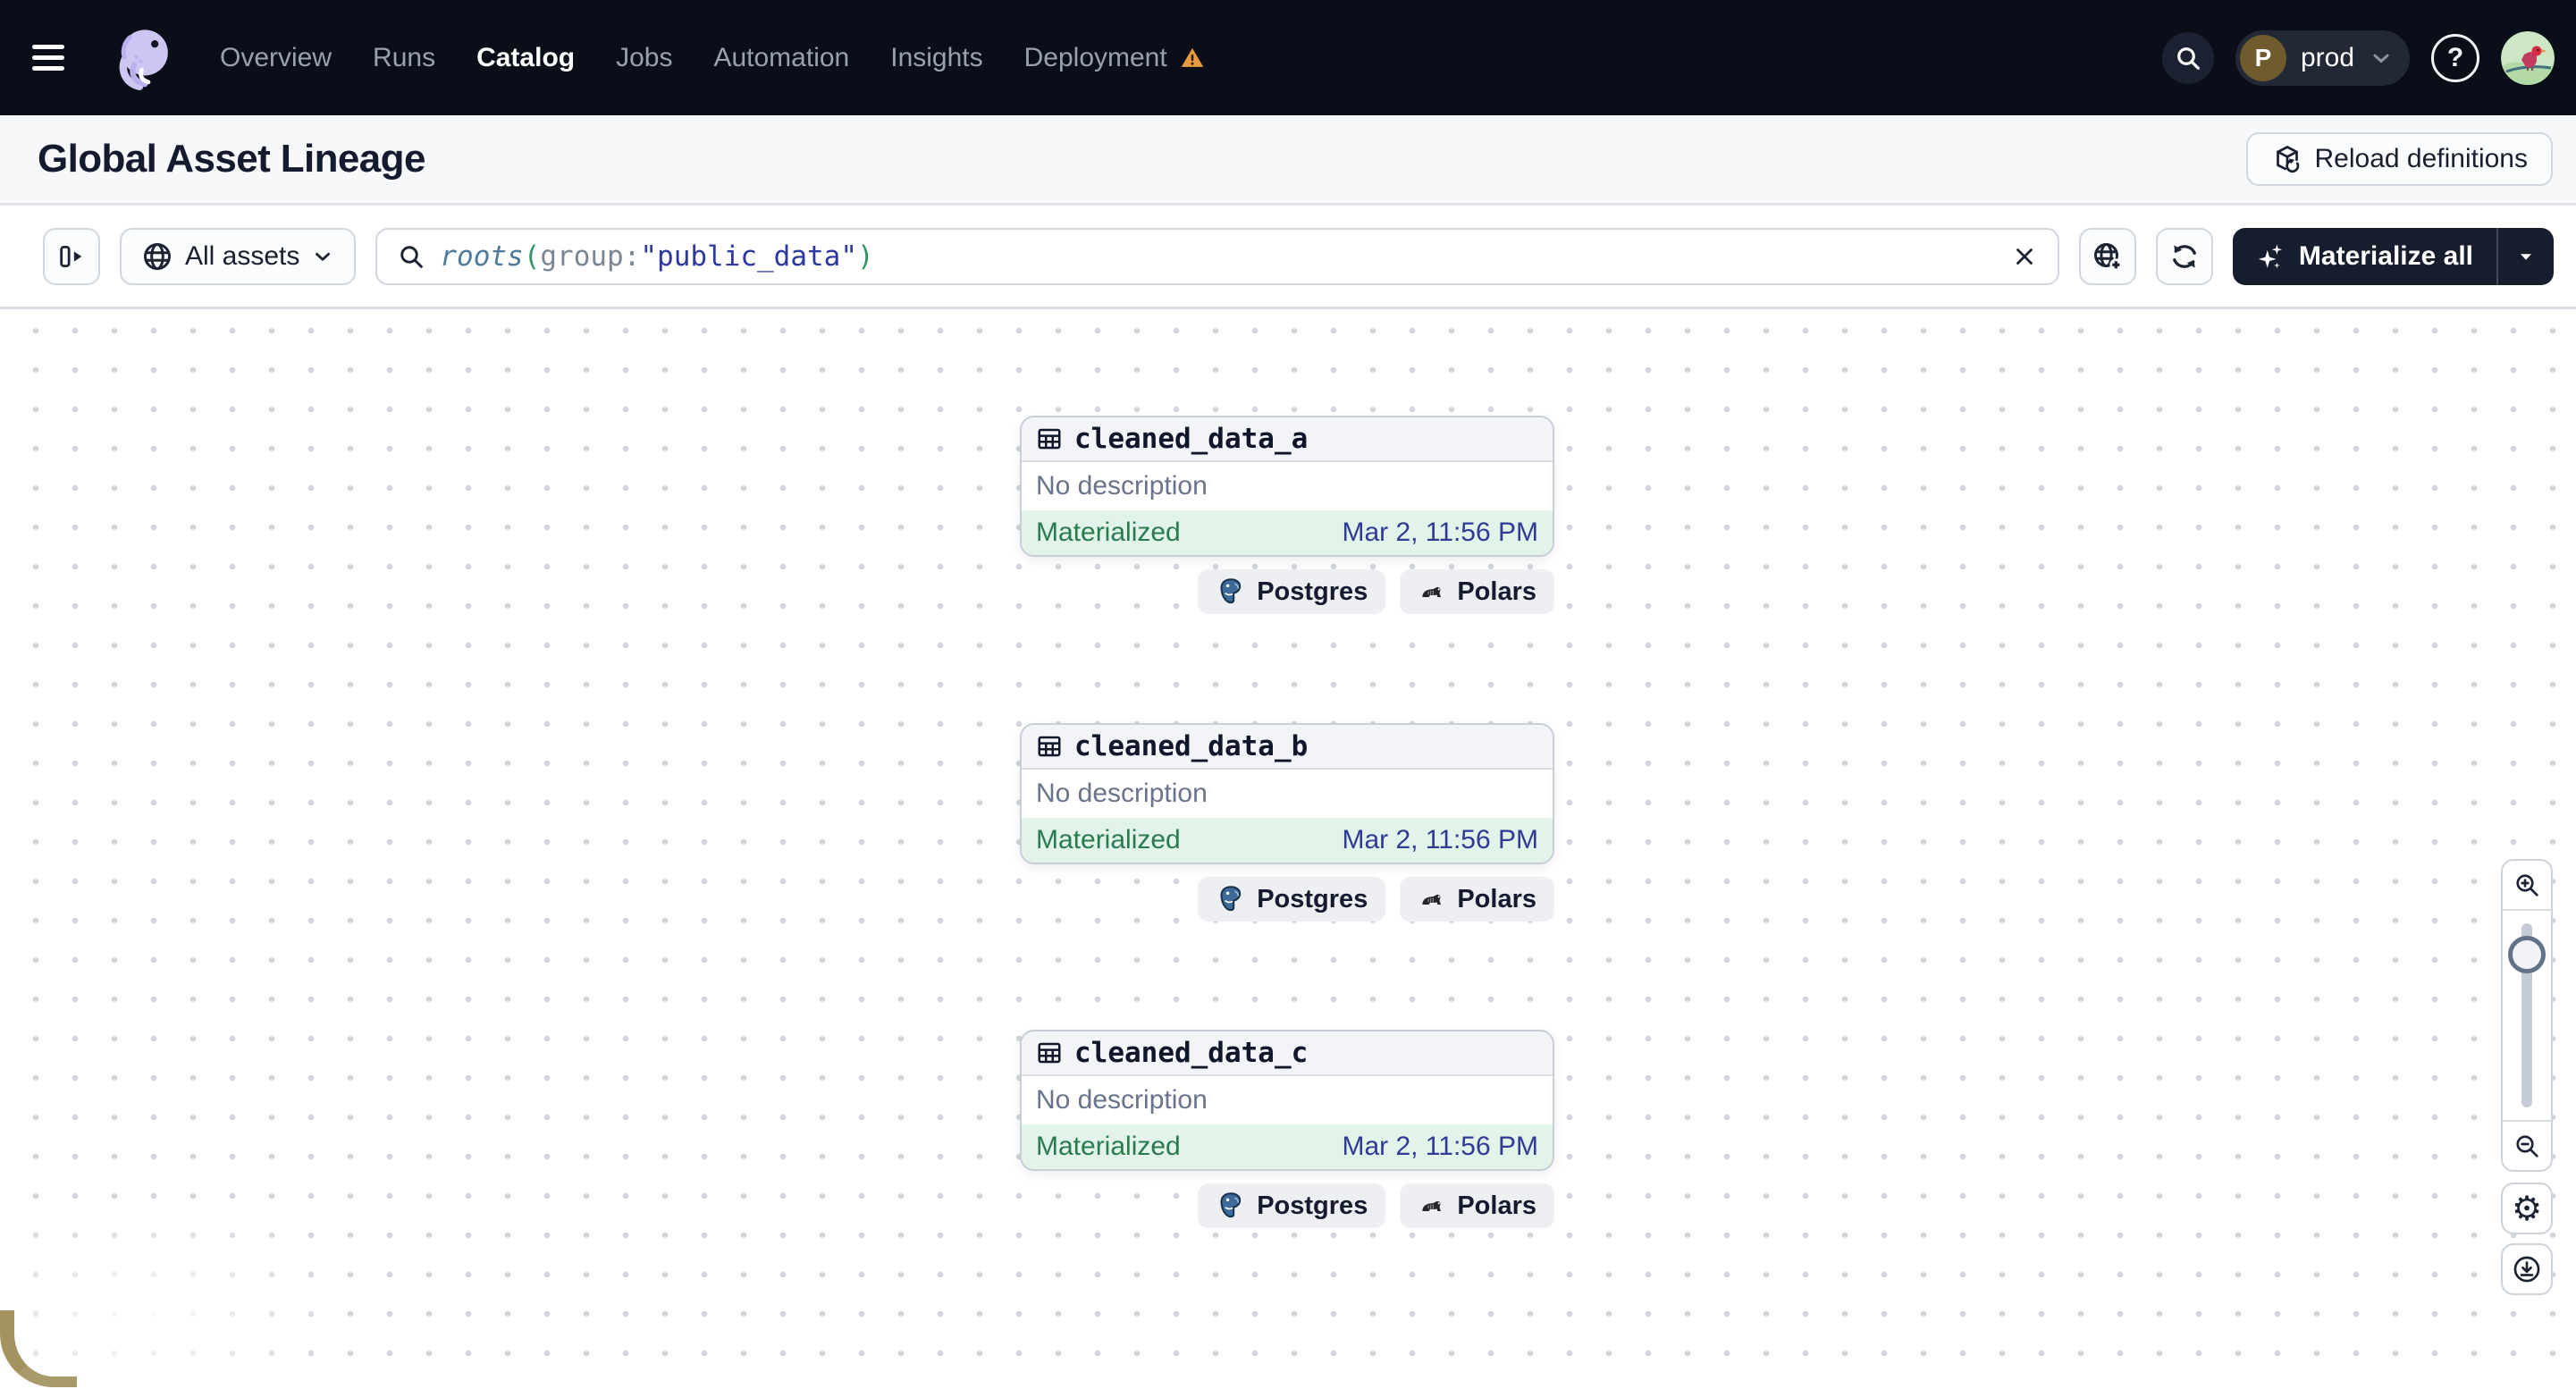 The width and height of the screenshot is (2576, 1389). What do you see at coordinates (71, 256) in the screenshot?
I see `toggle-left-panel-button` at bounding box center [71, 256].